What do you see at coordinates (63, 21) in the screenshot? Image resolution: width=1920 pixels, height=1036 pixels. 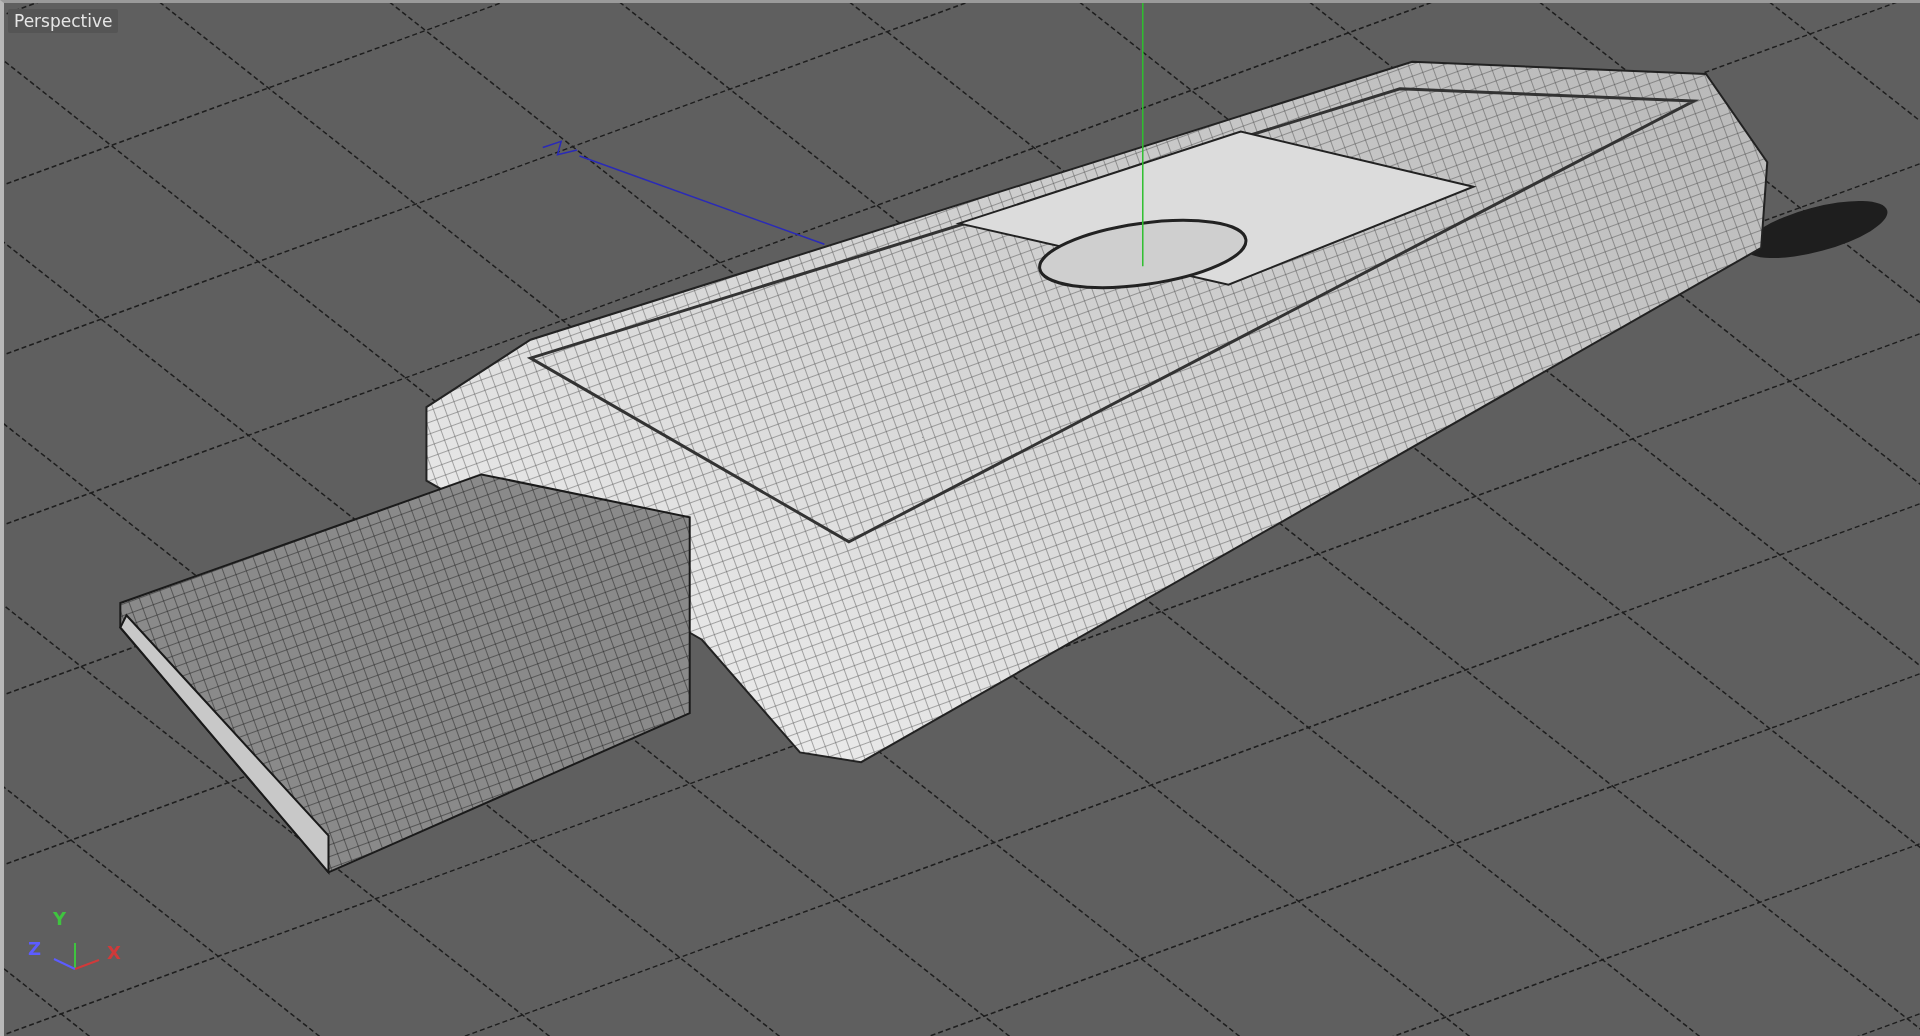 I see `viewport-label: Perspective` at bounding box center [63, 21].